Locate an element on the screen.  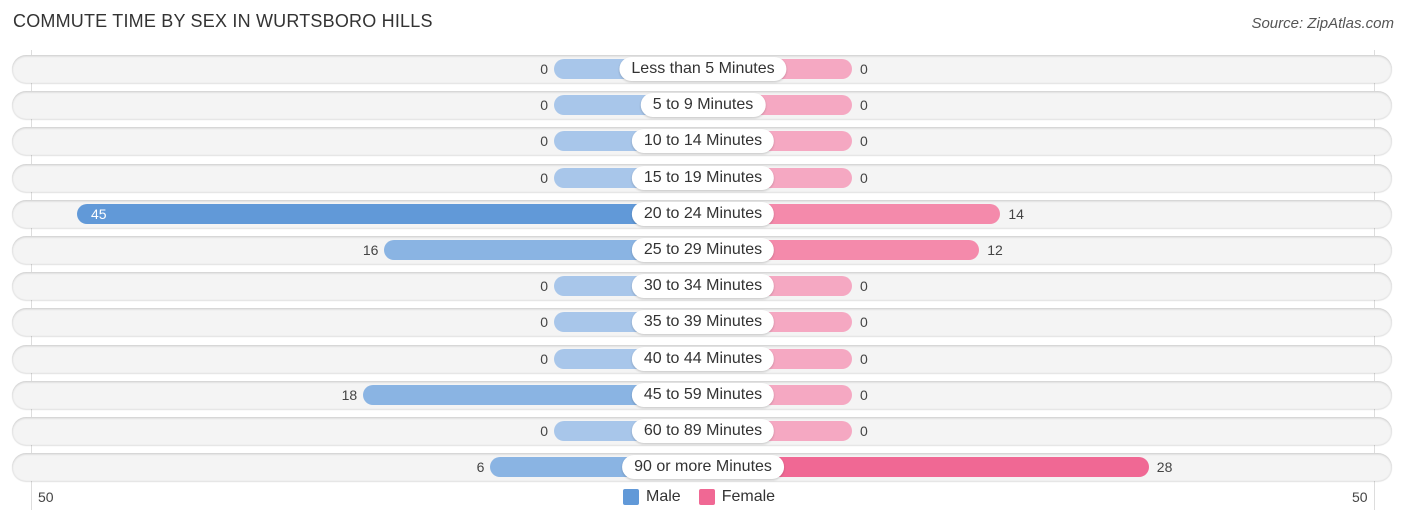
legend: Male Female is located at coordinates (704, 497).